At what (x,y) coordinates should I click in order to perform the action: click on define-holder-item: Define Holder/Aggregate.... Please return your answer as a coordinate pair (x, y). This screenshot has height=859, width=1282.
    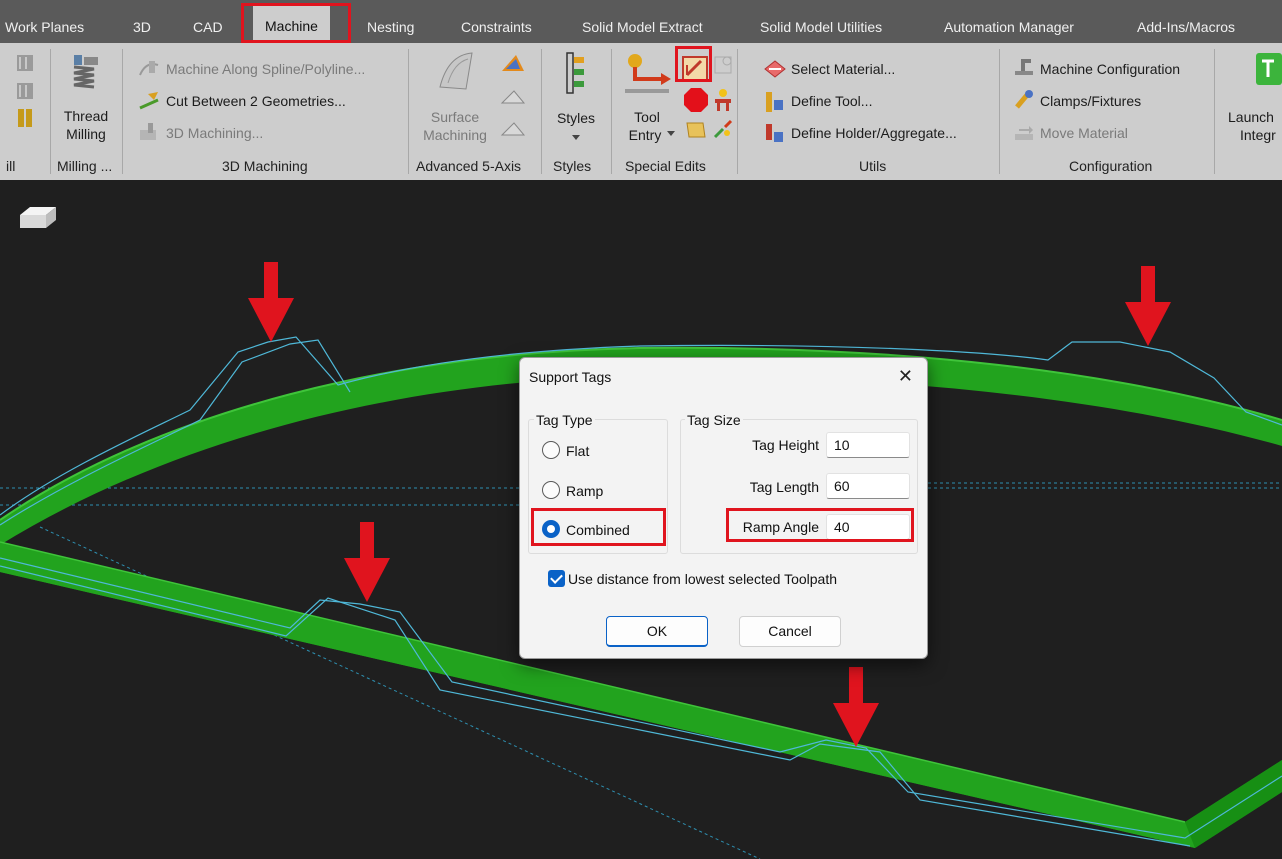
    Looking at the image, I should click on (874, 133).